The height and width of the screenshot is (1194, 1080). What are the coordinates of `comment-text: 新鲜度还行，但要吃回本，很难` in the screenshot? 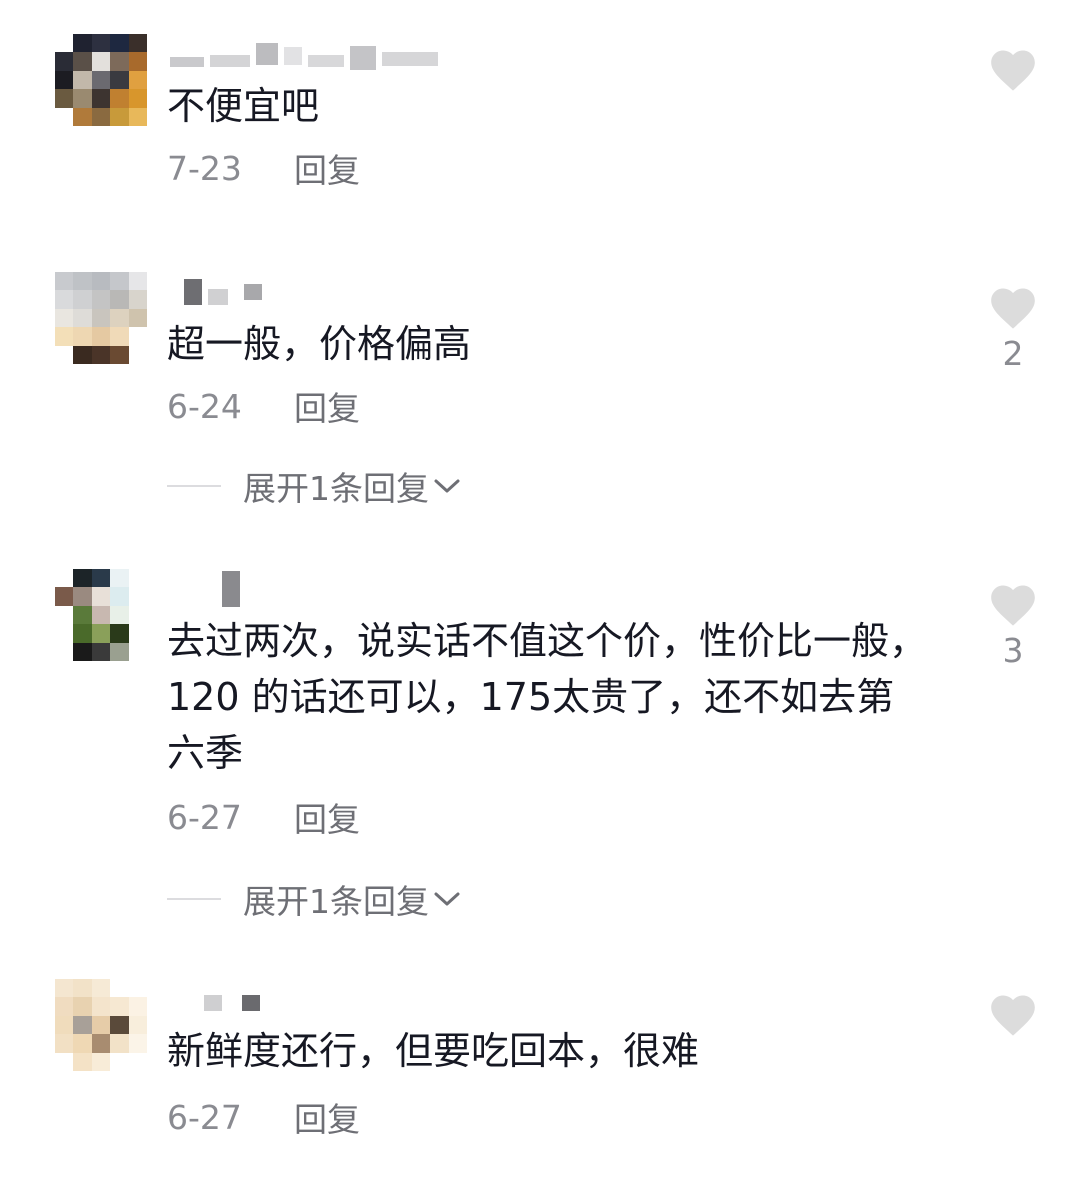 It's located at (433, 1051).